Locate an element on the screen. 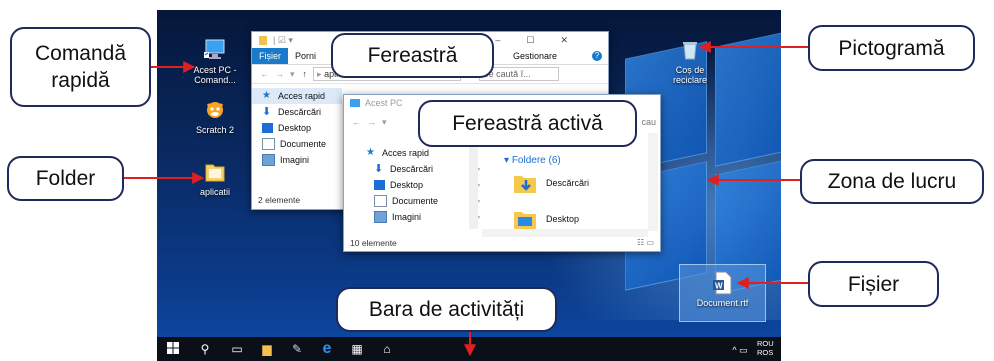  callout-desktop-area: Zona de lucru is located at coordinates (892, 181).